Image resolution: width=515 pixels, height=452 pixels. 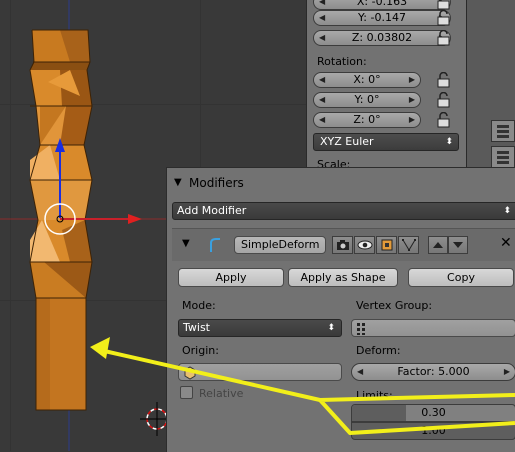 What do you see at coordinates (231, 277) in the screenshot?
I see `apply-button: Apply` at bounding box center [231, 277].